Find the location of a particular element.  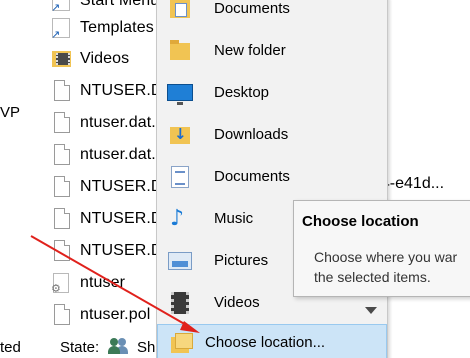

file-row-ntuser: ntuser is located at coordinates (87, 283).